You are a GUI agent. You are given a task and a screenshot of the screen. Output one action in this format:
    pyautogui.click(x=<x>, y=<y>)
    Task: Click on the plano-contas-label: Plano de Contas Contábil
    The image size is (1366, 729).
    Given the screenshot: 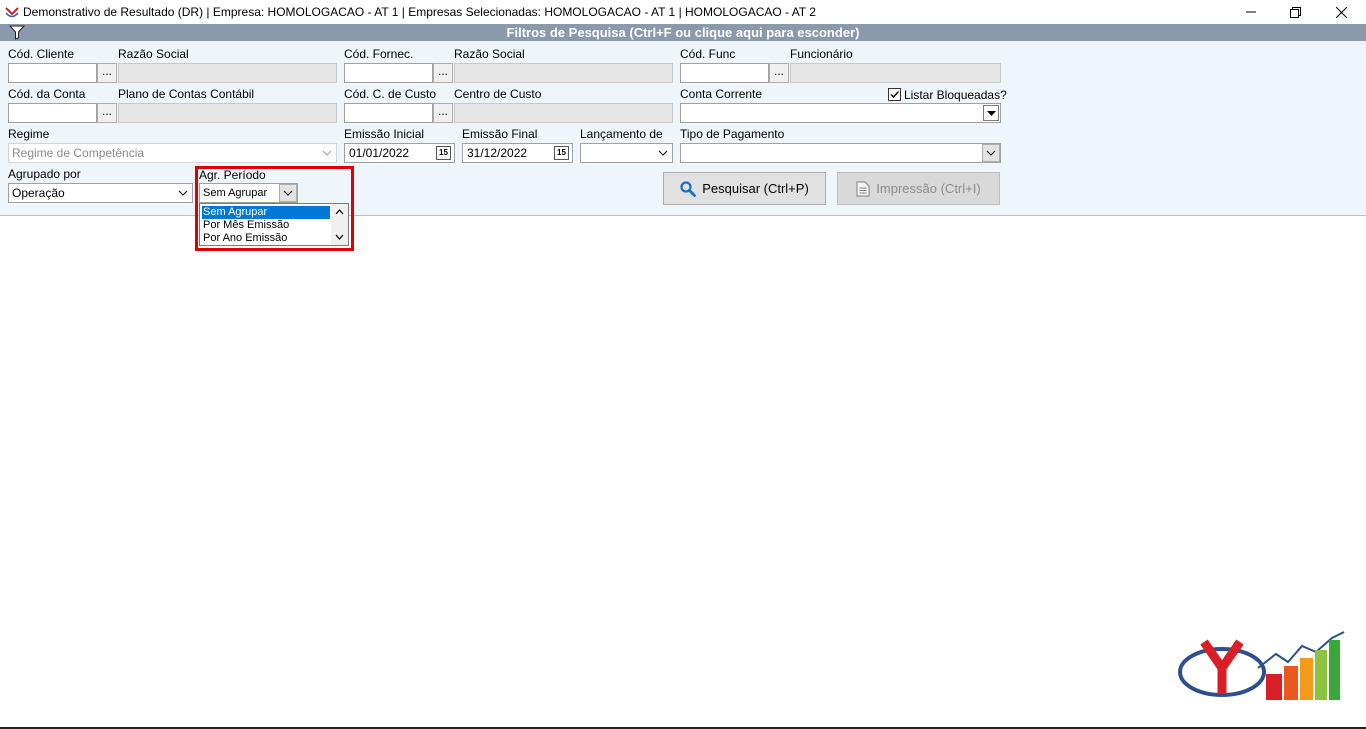 What is the action you would take?
    pyautogui.click(x=186, y=94)
    